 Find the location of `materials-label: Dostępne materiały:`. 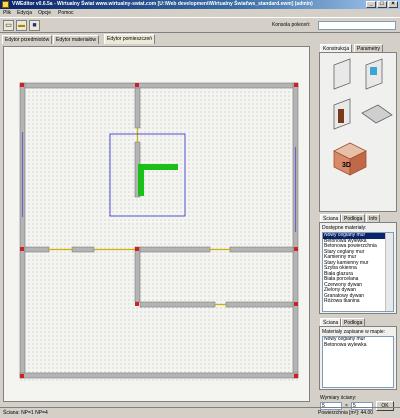

materials-label: Dostępne materiały: is located at coordinates (344, 228).